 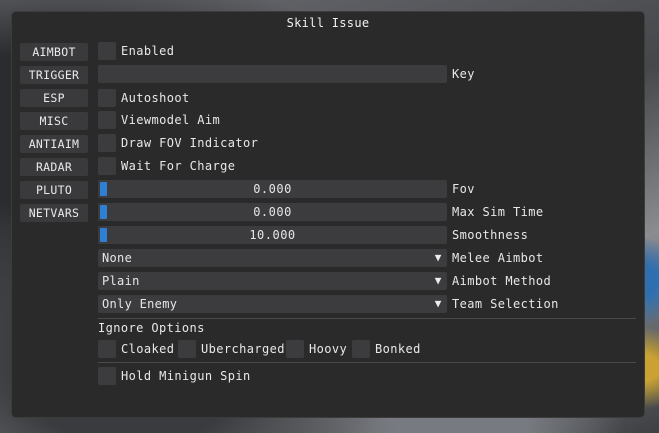 I want to click on ignore-cloaked-label: Cloaked, so click(x=148, y=349).